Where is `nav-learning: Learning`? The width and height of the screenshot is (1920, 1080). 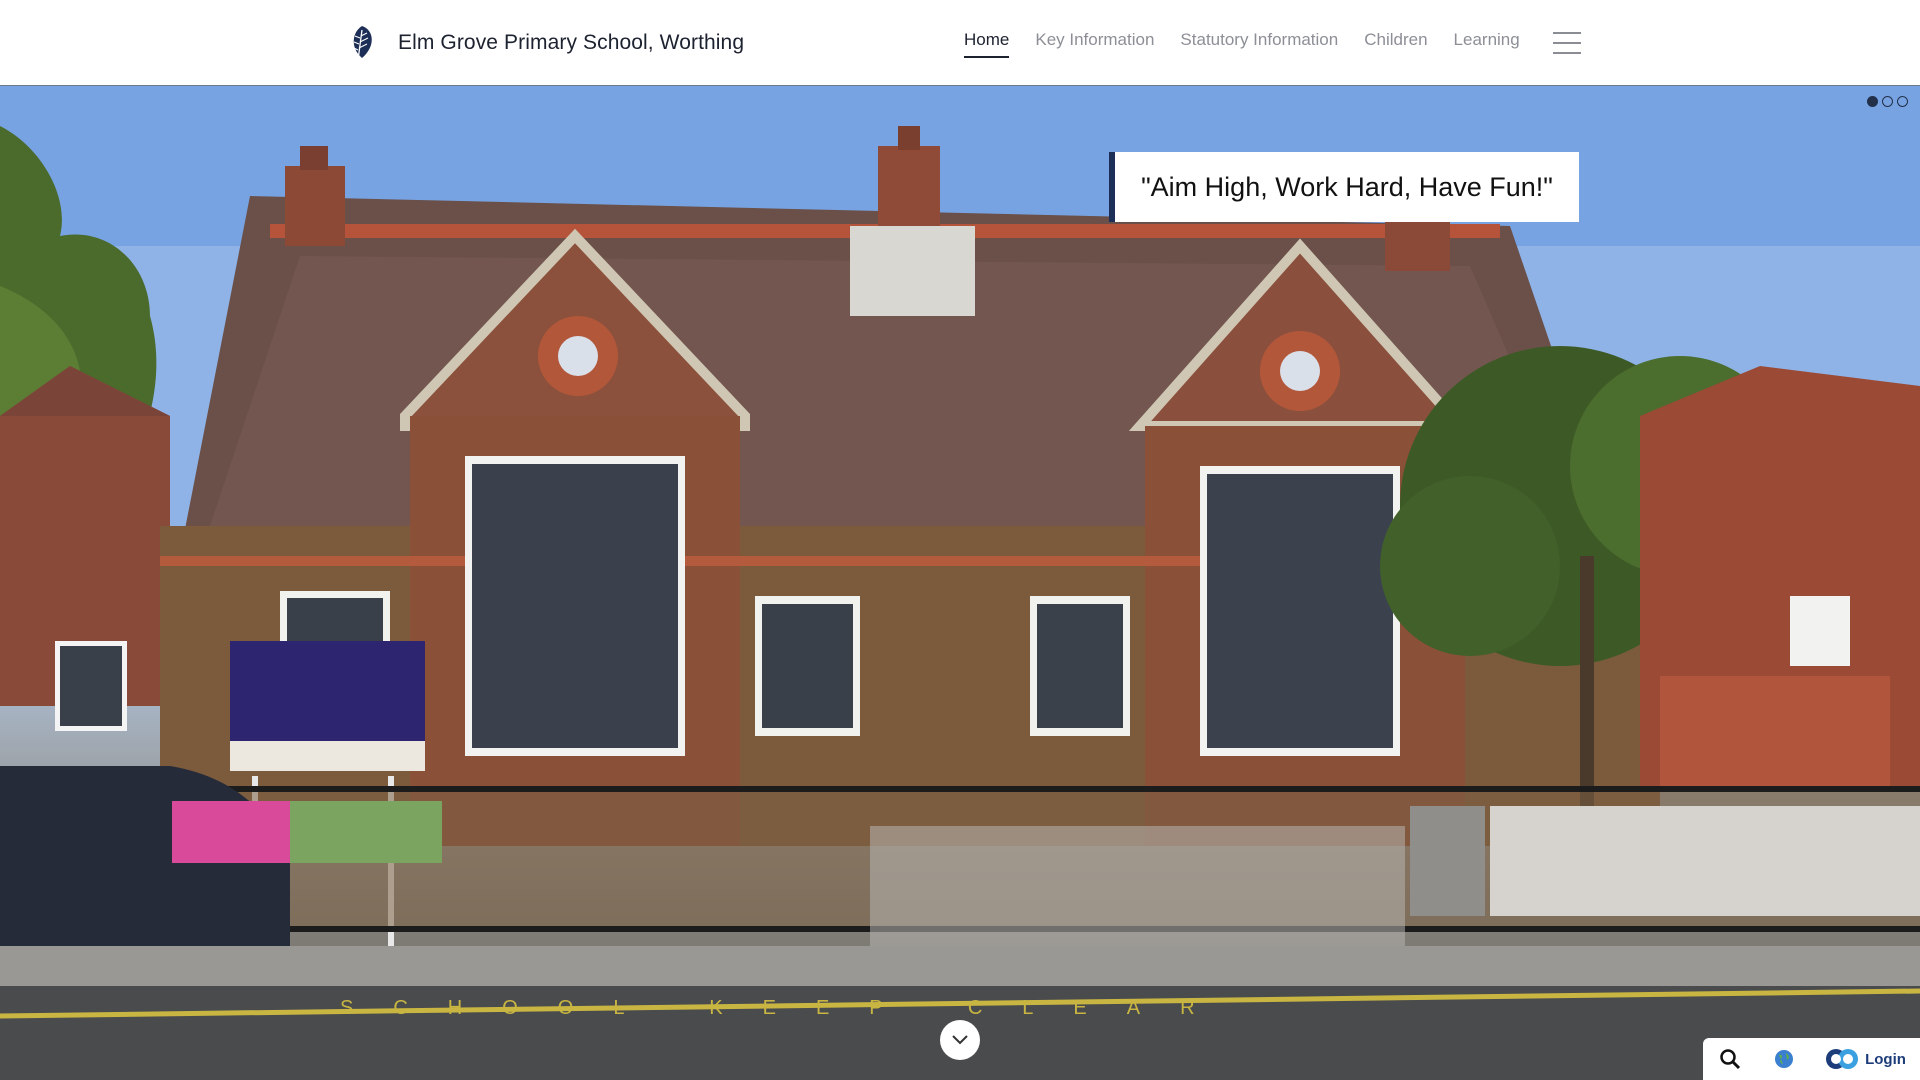 nav-learning: Learning is located at coordinates (1487, 44).